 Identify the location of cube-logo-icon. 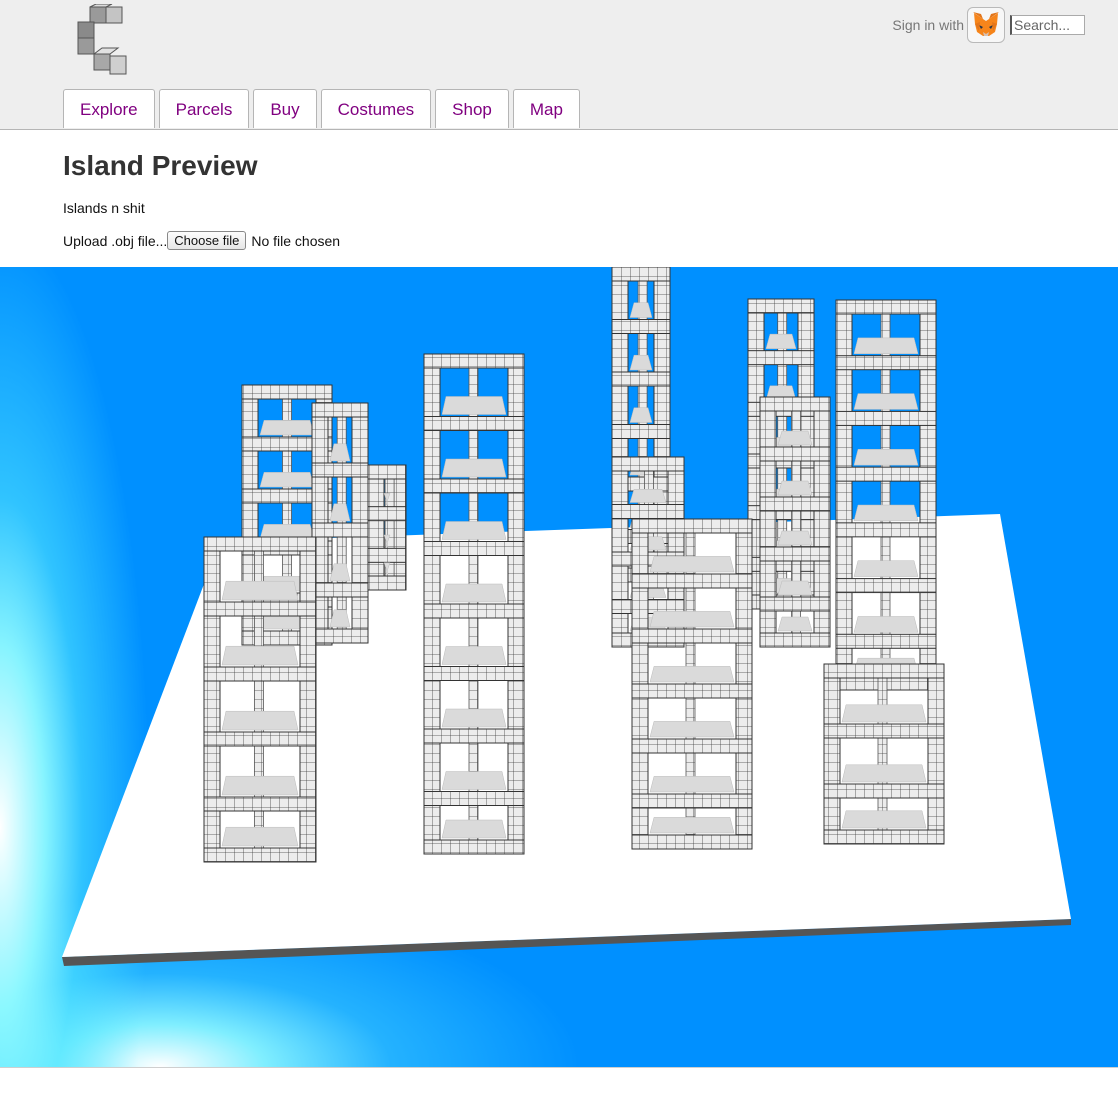
(103, 41).